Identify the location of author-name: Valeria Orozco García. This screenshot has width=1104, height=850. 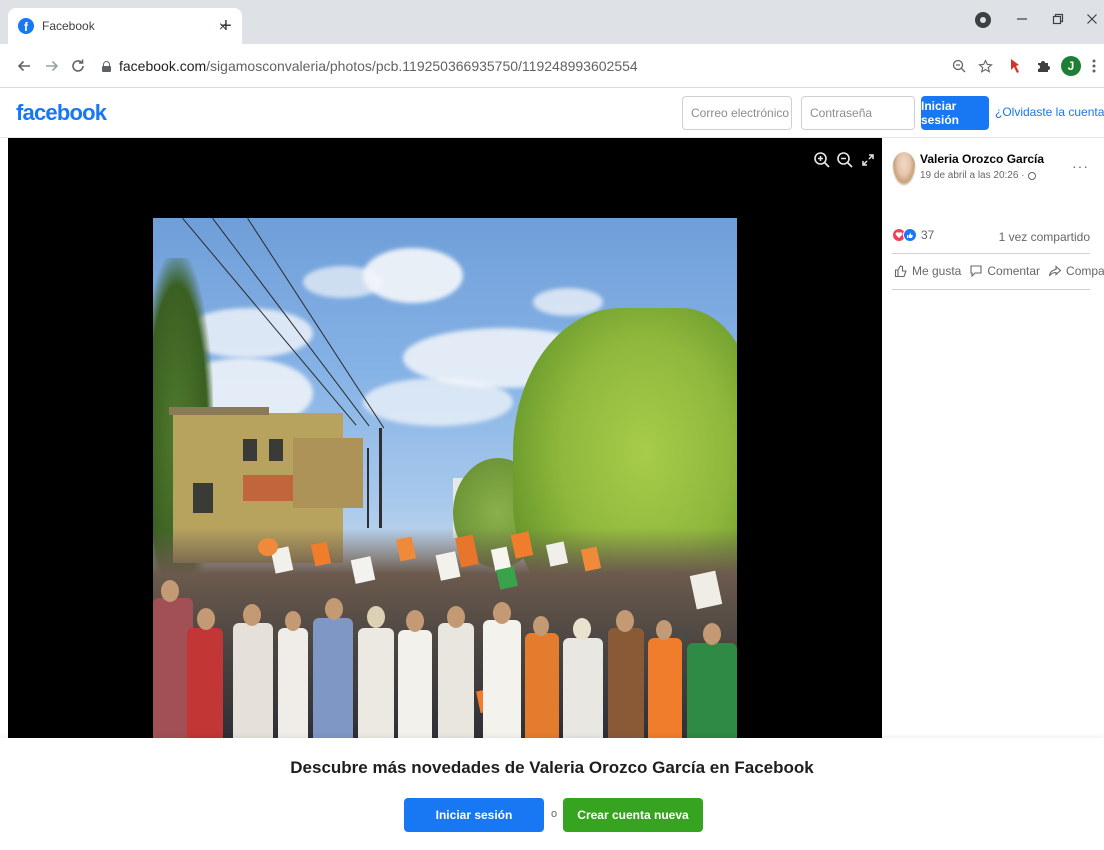
(982, 159).